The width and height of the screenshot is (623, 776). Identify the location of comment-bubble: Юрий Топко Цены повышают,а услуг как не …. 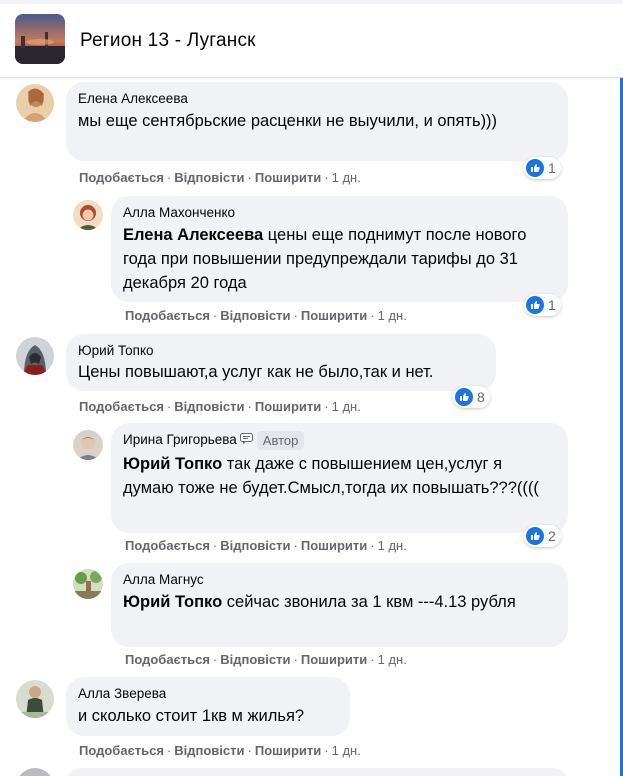
(281, 362).